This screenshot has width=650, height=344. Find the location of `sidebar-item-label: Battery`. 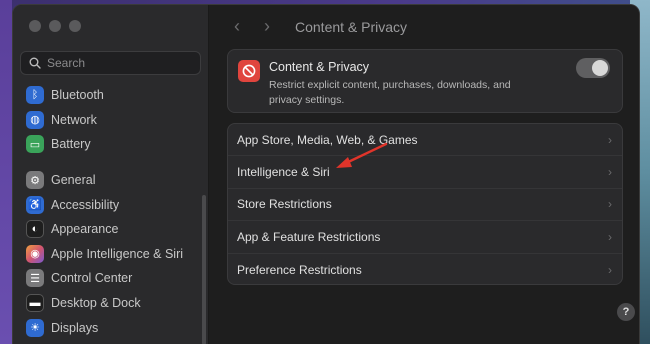

sidebar-item-label: Battery is located at coordinates (71, 144).